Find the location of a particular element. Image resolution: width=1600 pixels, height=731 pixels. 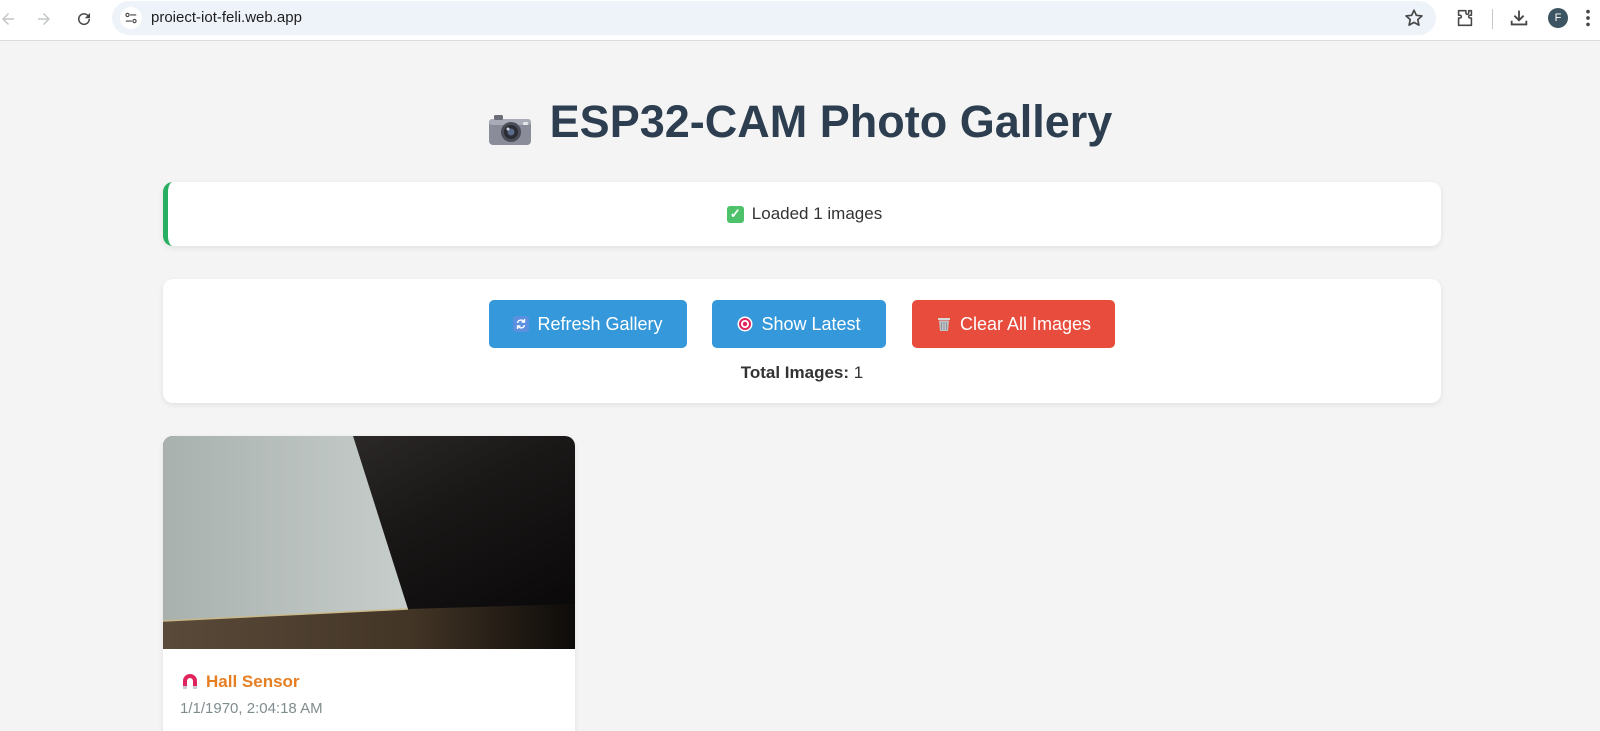

show-latest-label: Show Latest is located at coordinates (811, 323).